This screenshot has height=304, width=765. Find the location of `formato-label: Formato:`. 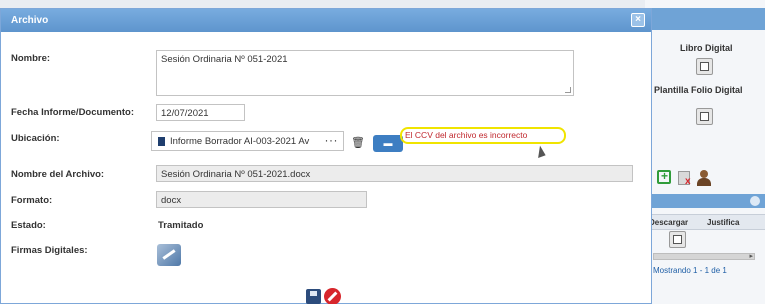

formato-label: Formato: is located at coordinates (32, 200).